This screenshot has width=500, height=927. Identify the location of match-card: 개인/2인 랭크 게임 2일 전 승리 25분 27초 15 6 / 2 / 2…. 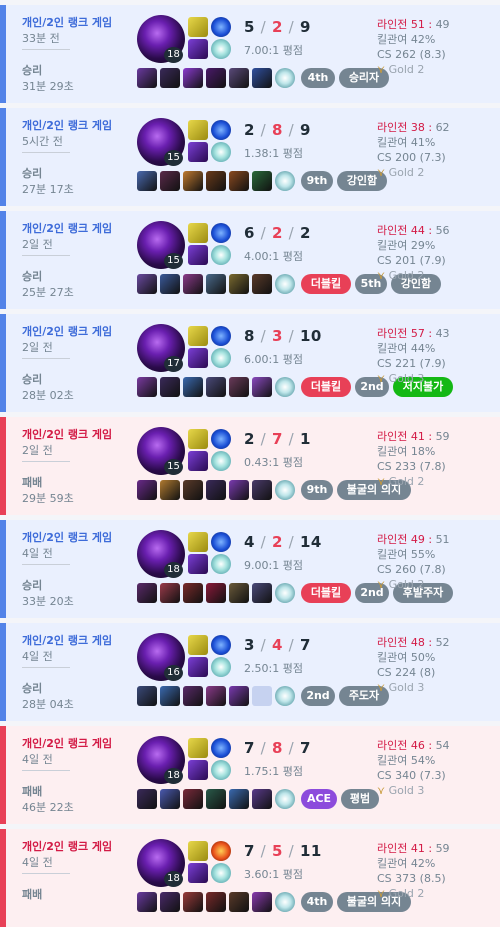
(250, 260).